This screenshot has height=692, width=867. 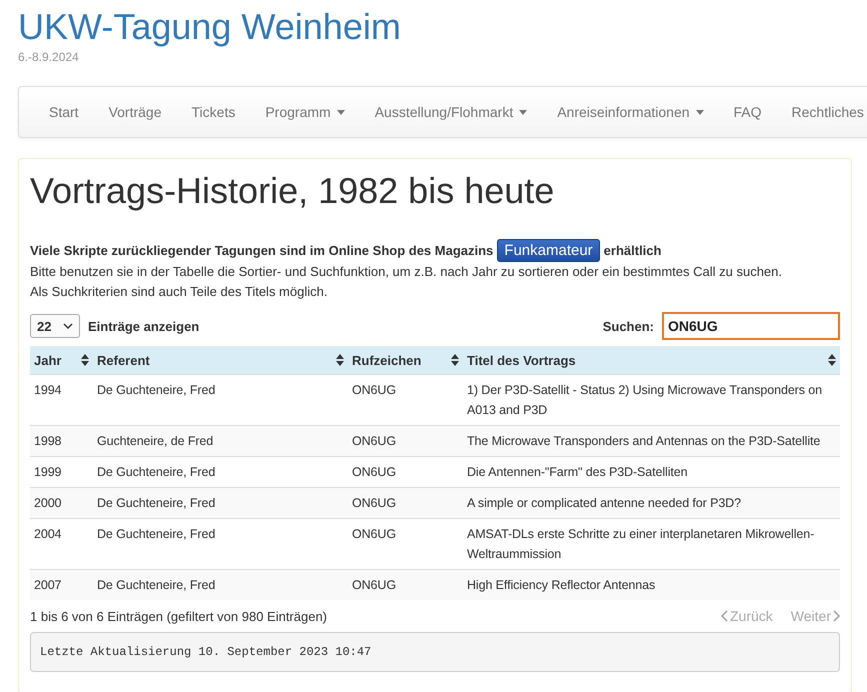 What do you see at coordinates (293, 191) in the screenshot?
I see `page-heading: Vortrags-Historie, 1982 bis heute` at bounding box center [293, 191].